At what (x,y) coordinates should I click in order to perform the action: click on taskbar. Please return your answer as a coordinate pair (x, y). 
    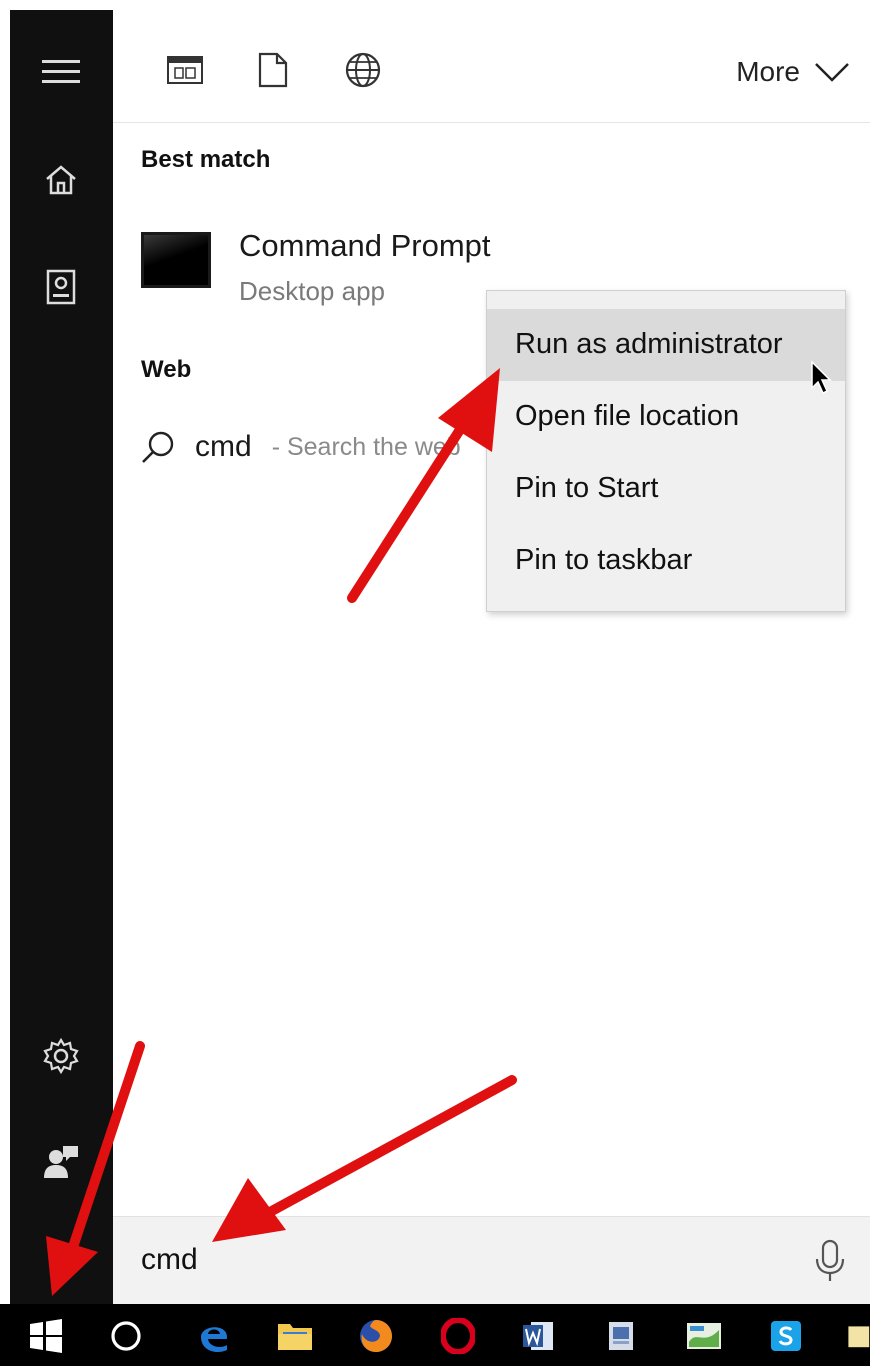
    Looking at the image, I should click on (435, 1335).